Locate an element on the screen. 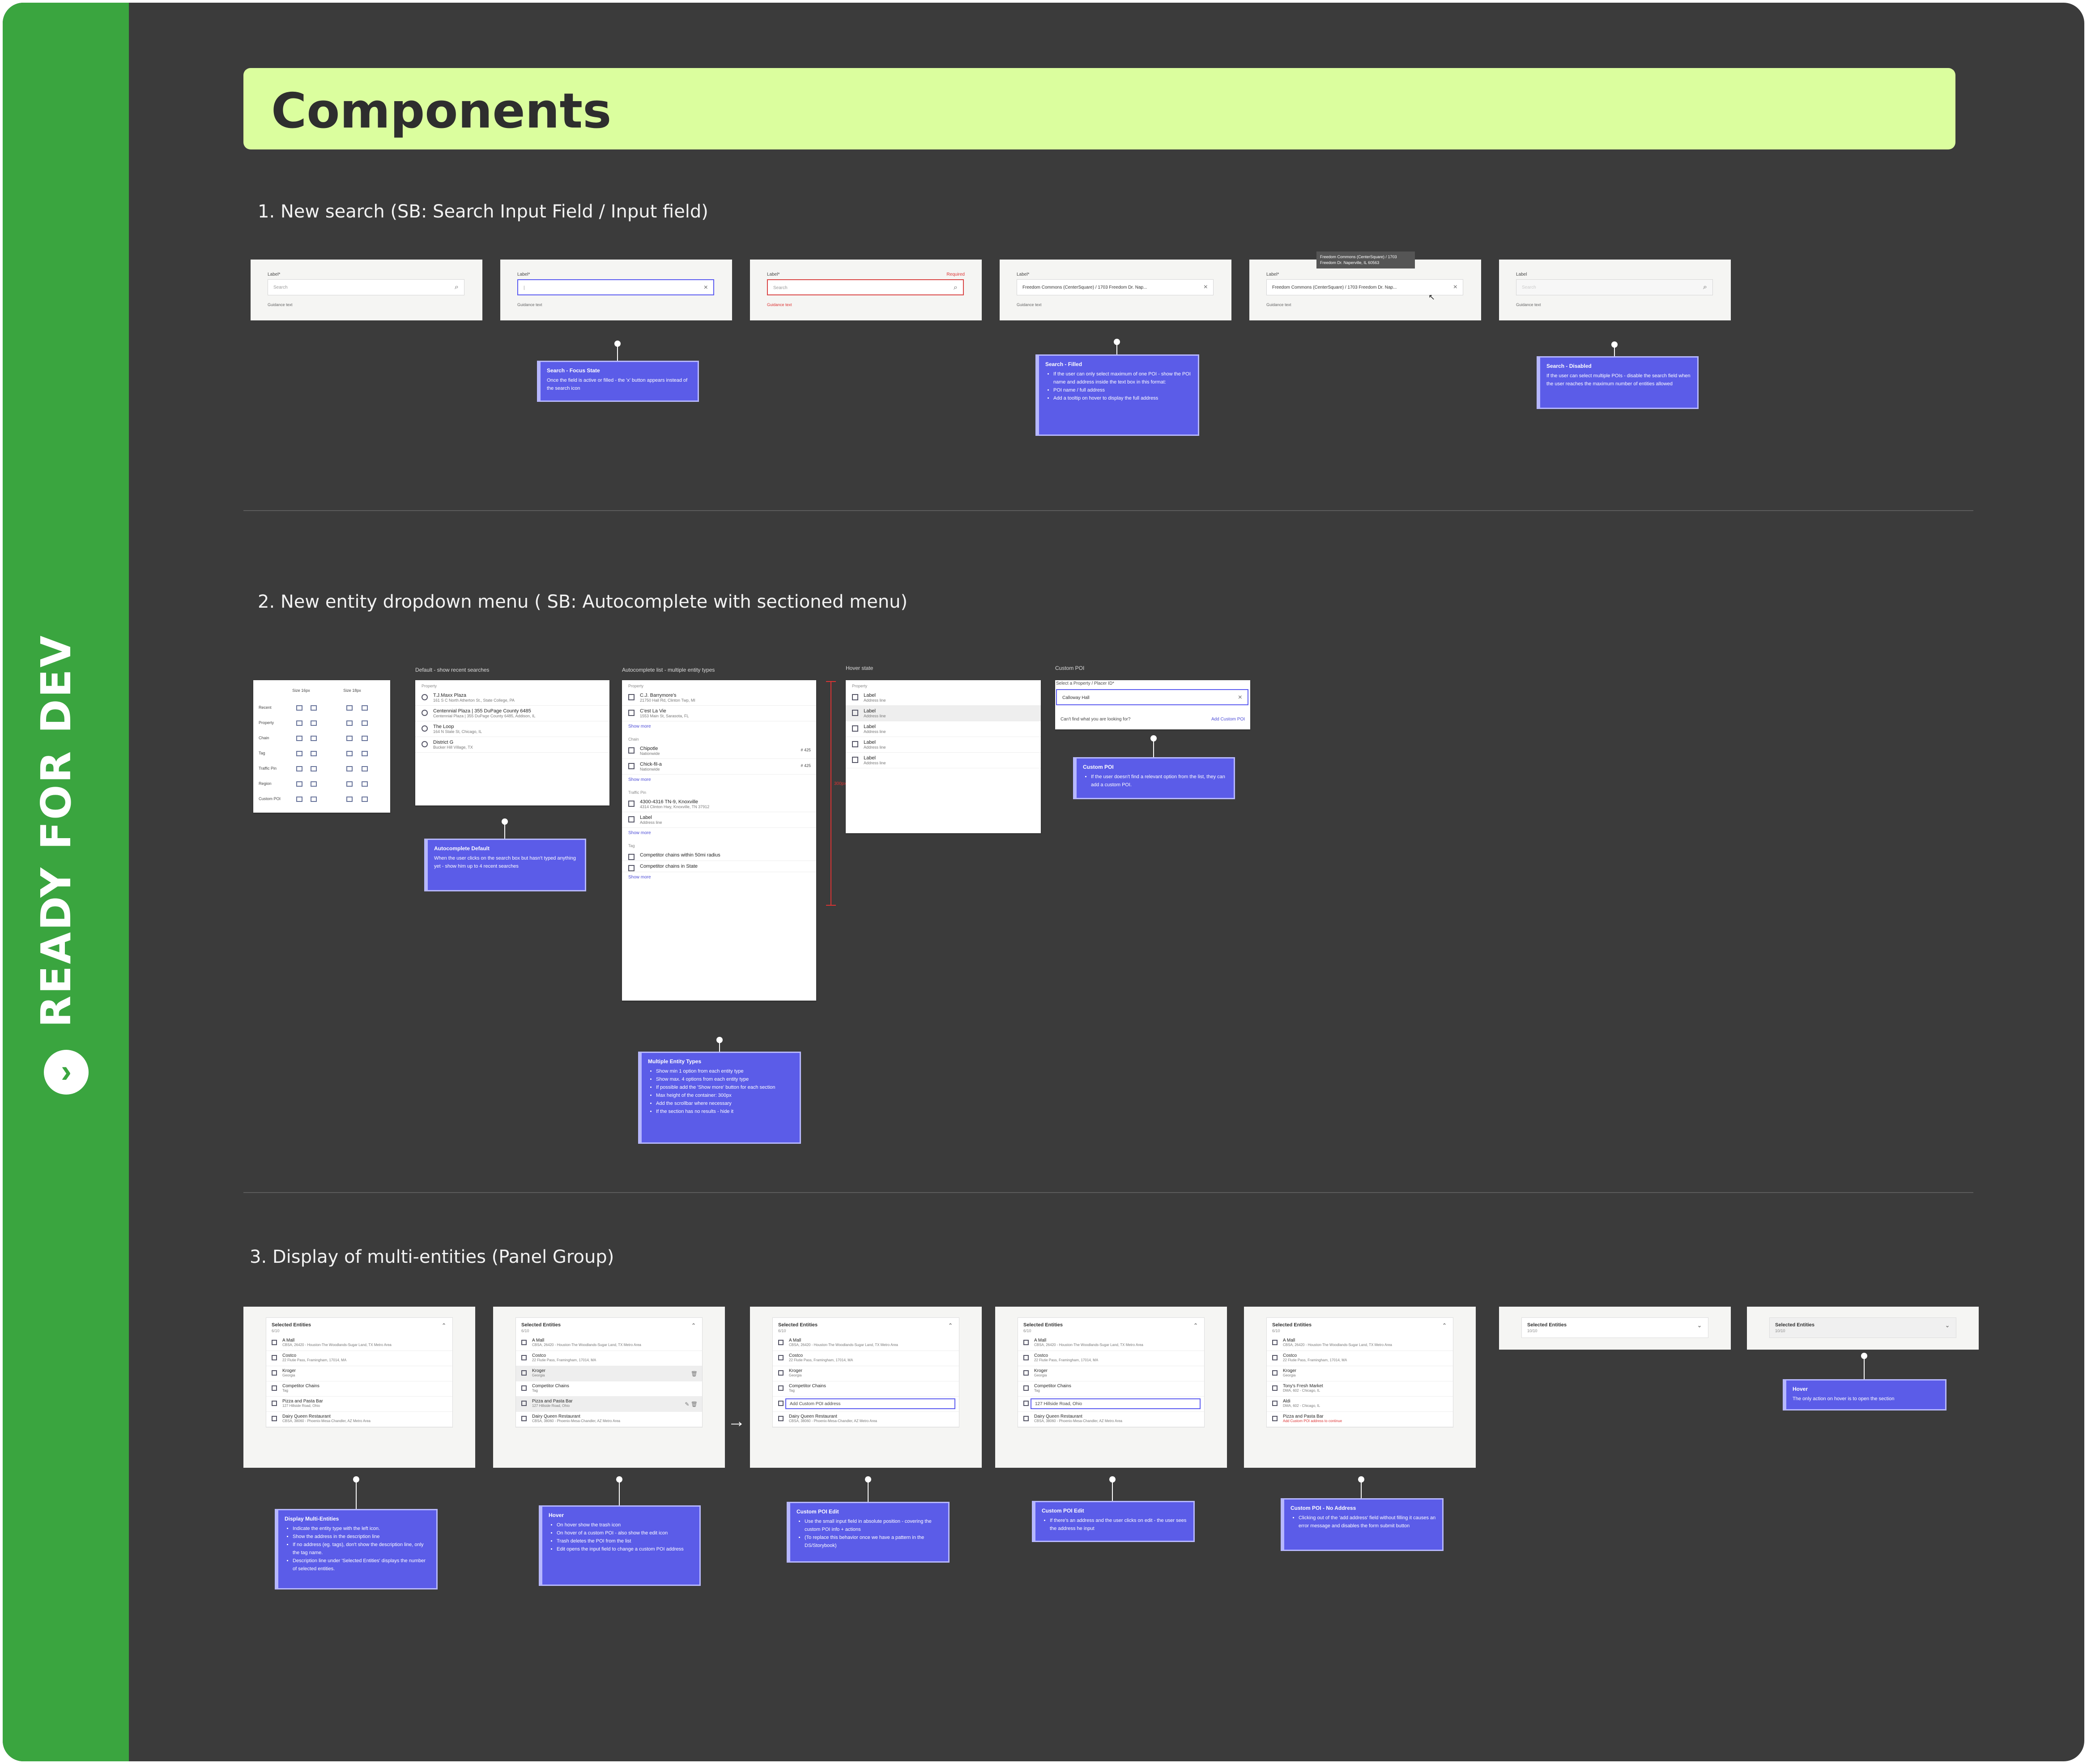  list-item: Competitor chains in State is located at coordinates (719, 866).